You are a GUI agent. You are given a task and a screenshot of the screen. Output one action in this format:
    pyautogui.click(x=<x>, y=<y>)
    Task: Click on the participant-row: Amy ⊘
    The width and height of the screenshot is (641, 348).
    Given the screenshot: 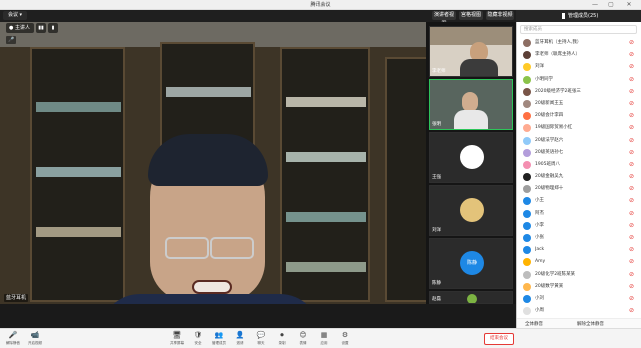 What is the action you would take?
    pyautogui.click(x=579, y=262)
    